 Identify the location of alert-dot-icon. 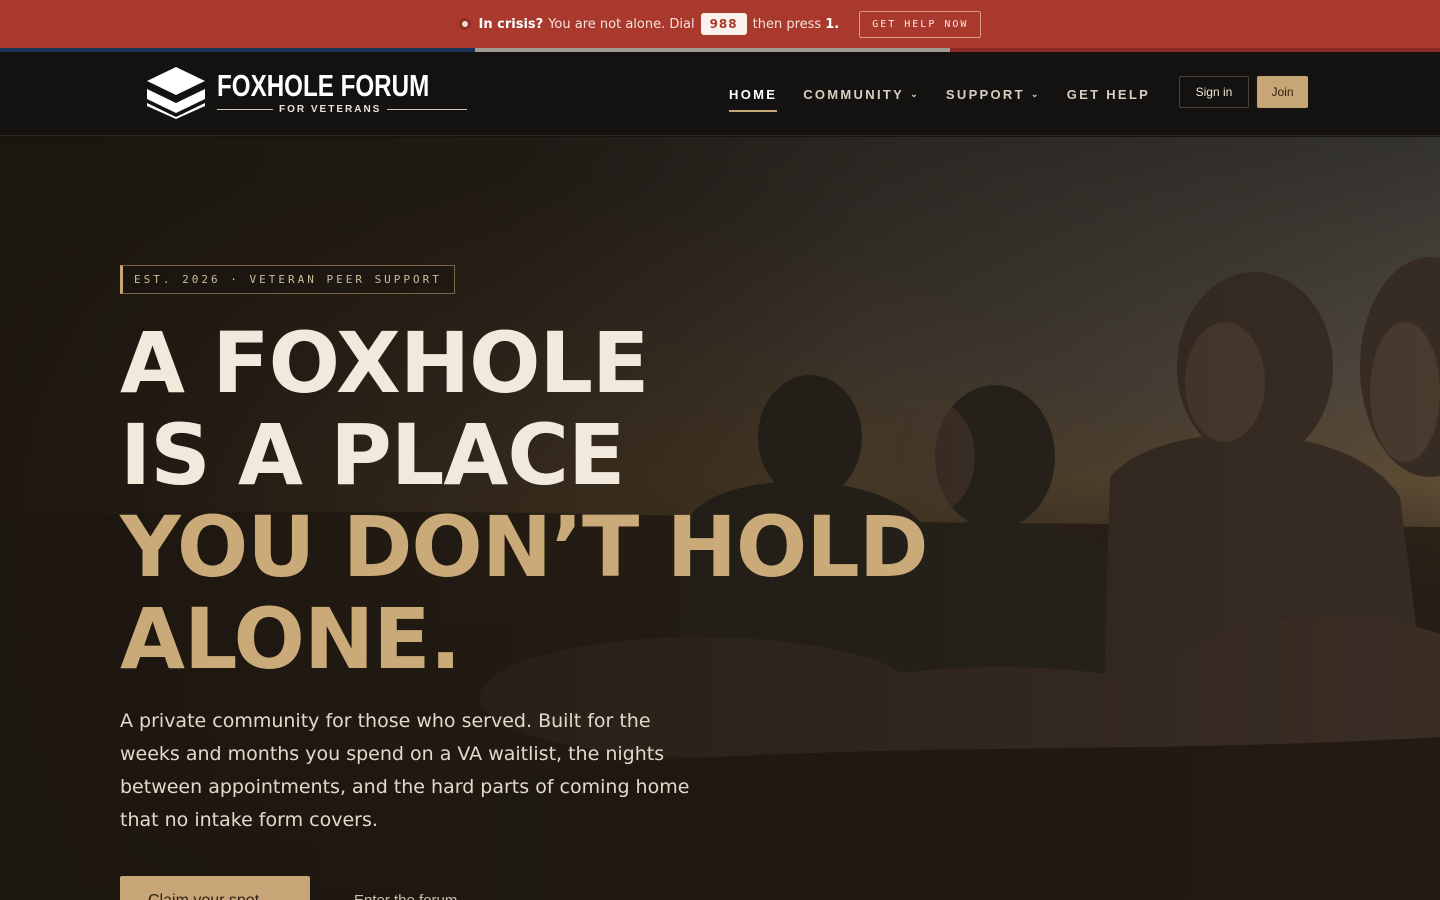
(464, 24).